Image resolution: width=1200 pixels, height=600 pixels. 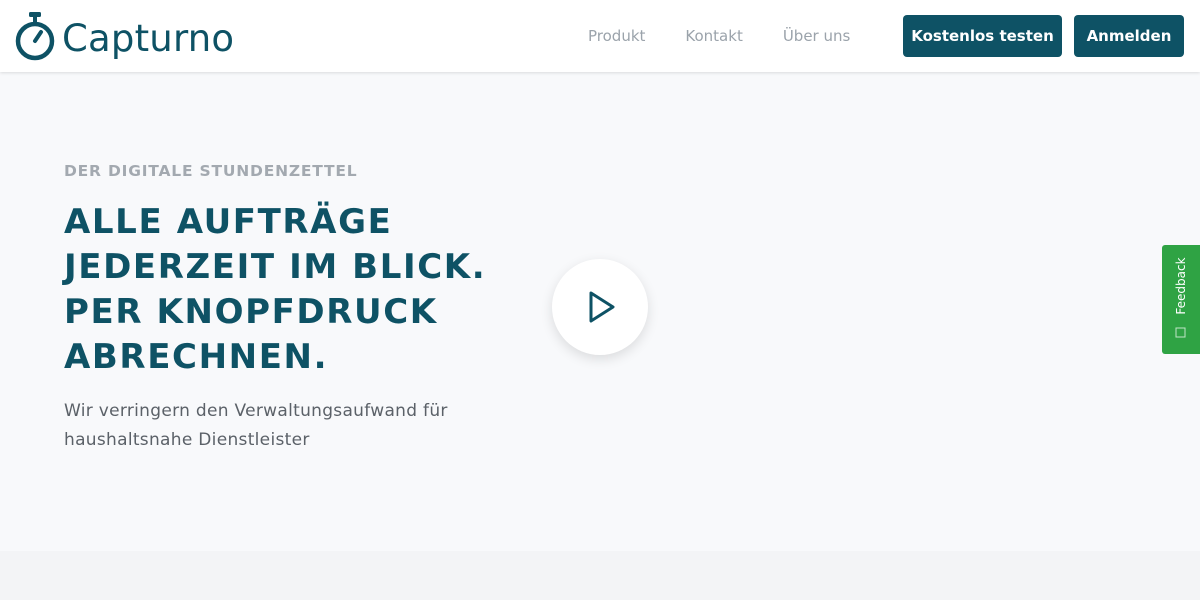 I want to click on next-section, so click(x=600, y=575).